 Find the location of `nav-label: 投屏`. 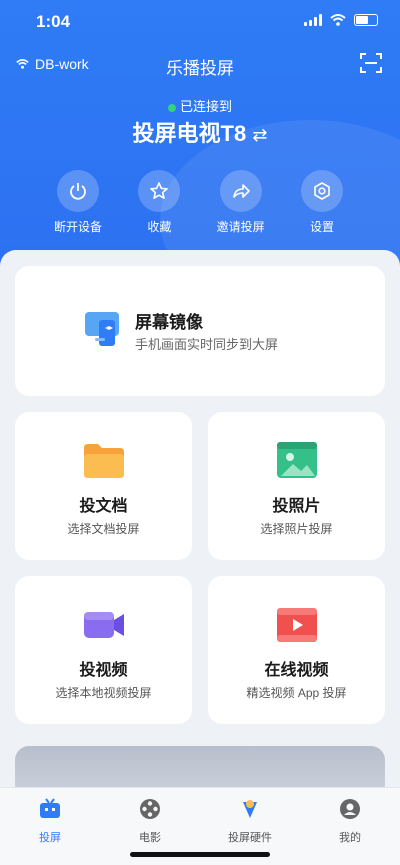

nav-label: 投屏 is located at coordinates (50, 838).